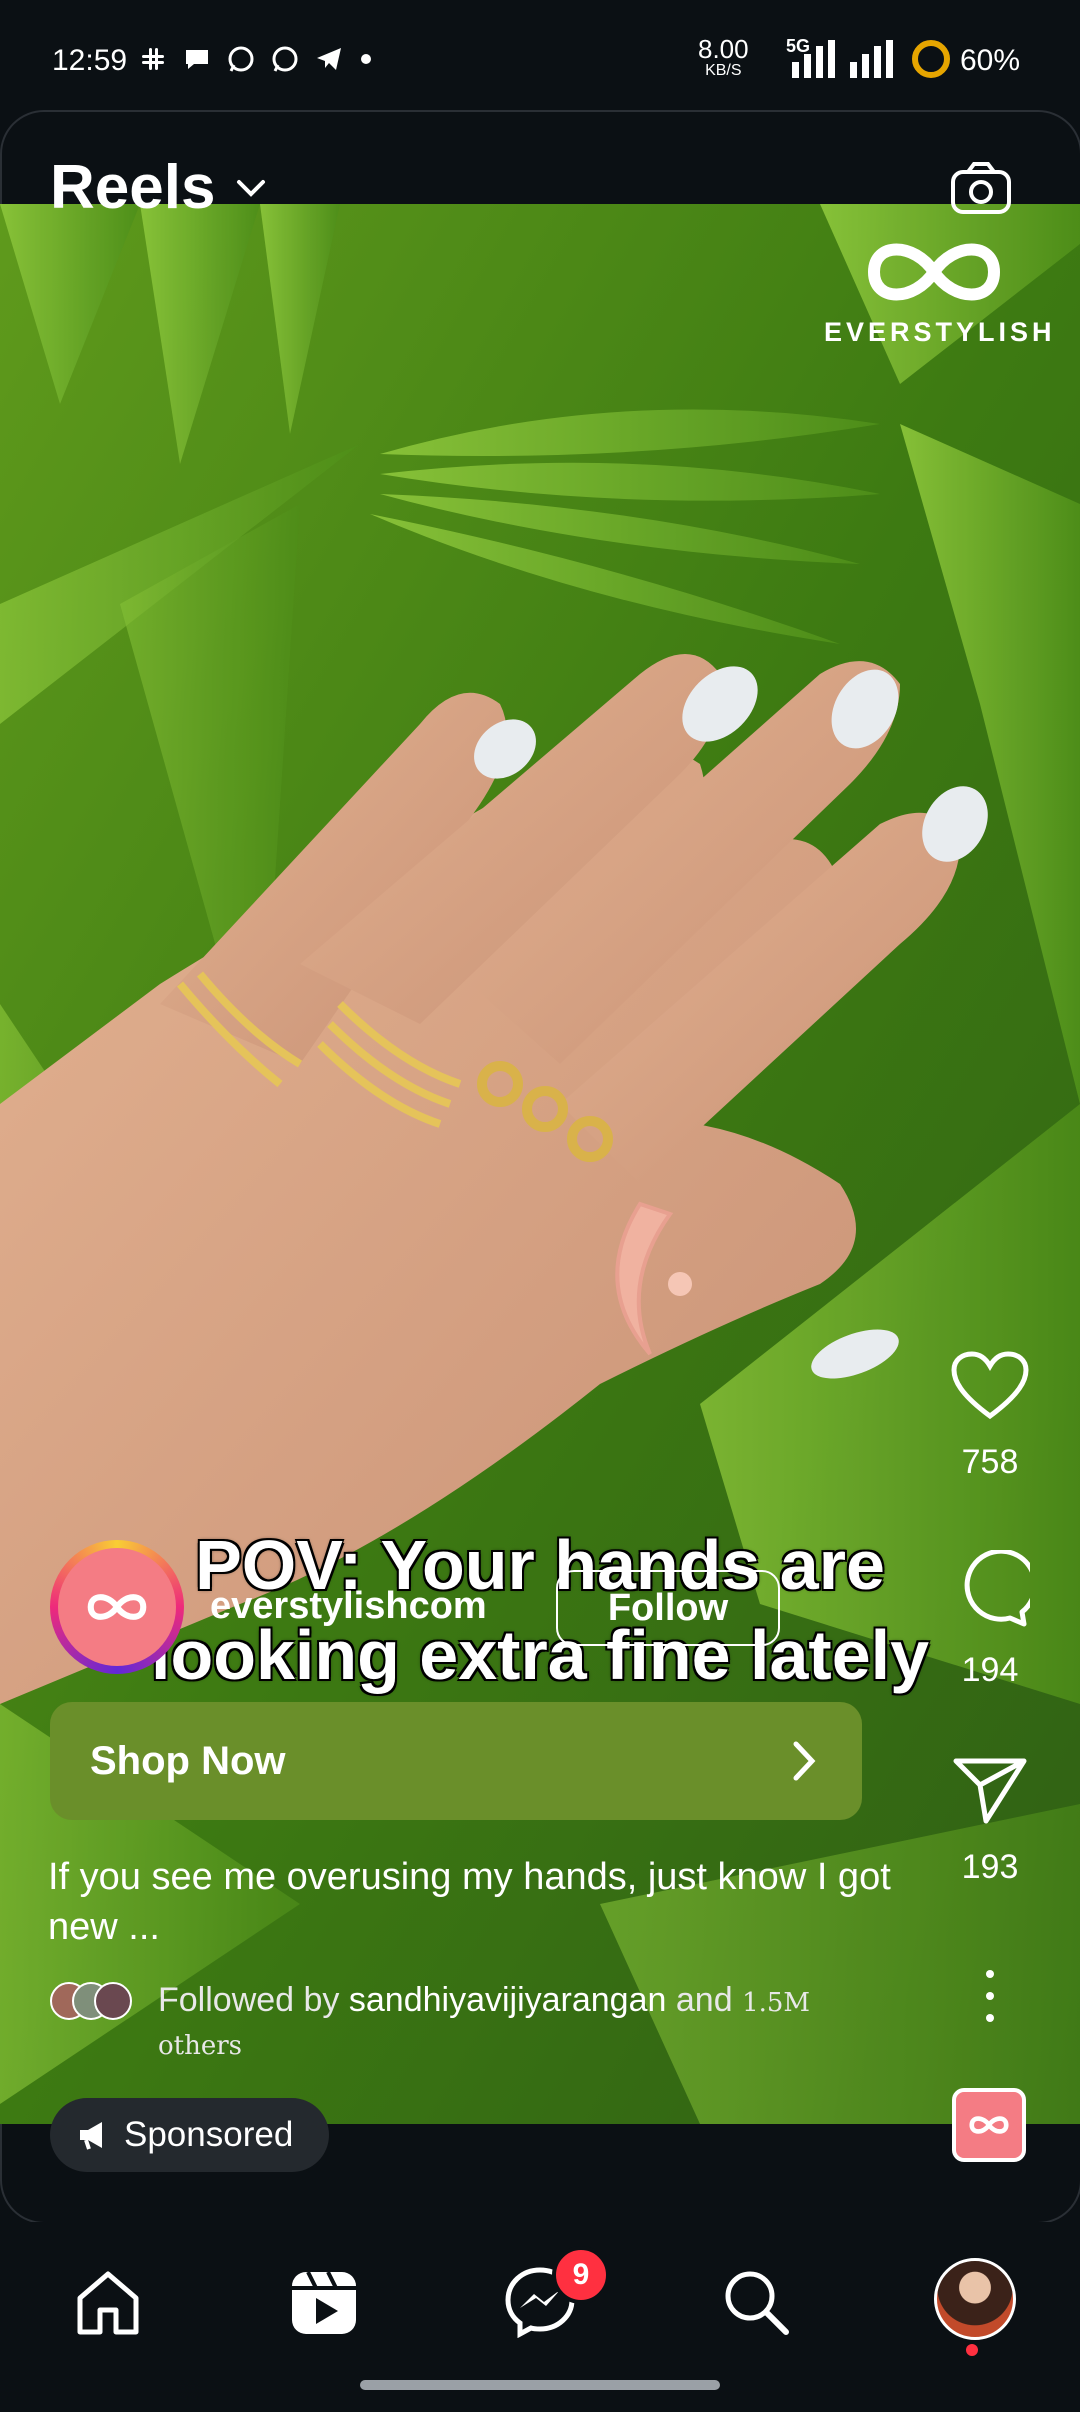 Image resolution: width=1080 pixels, height=2412 pixels. I want to click on status-bar: 12:59 8.00 KB/S 5G 60%, so click(540, 55).